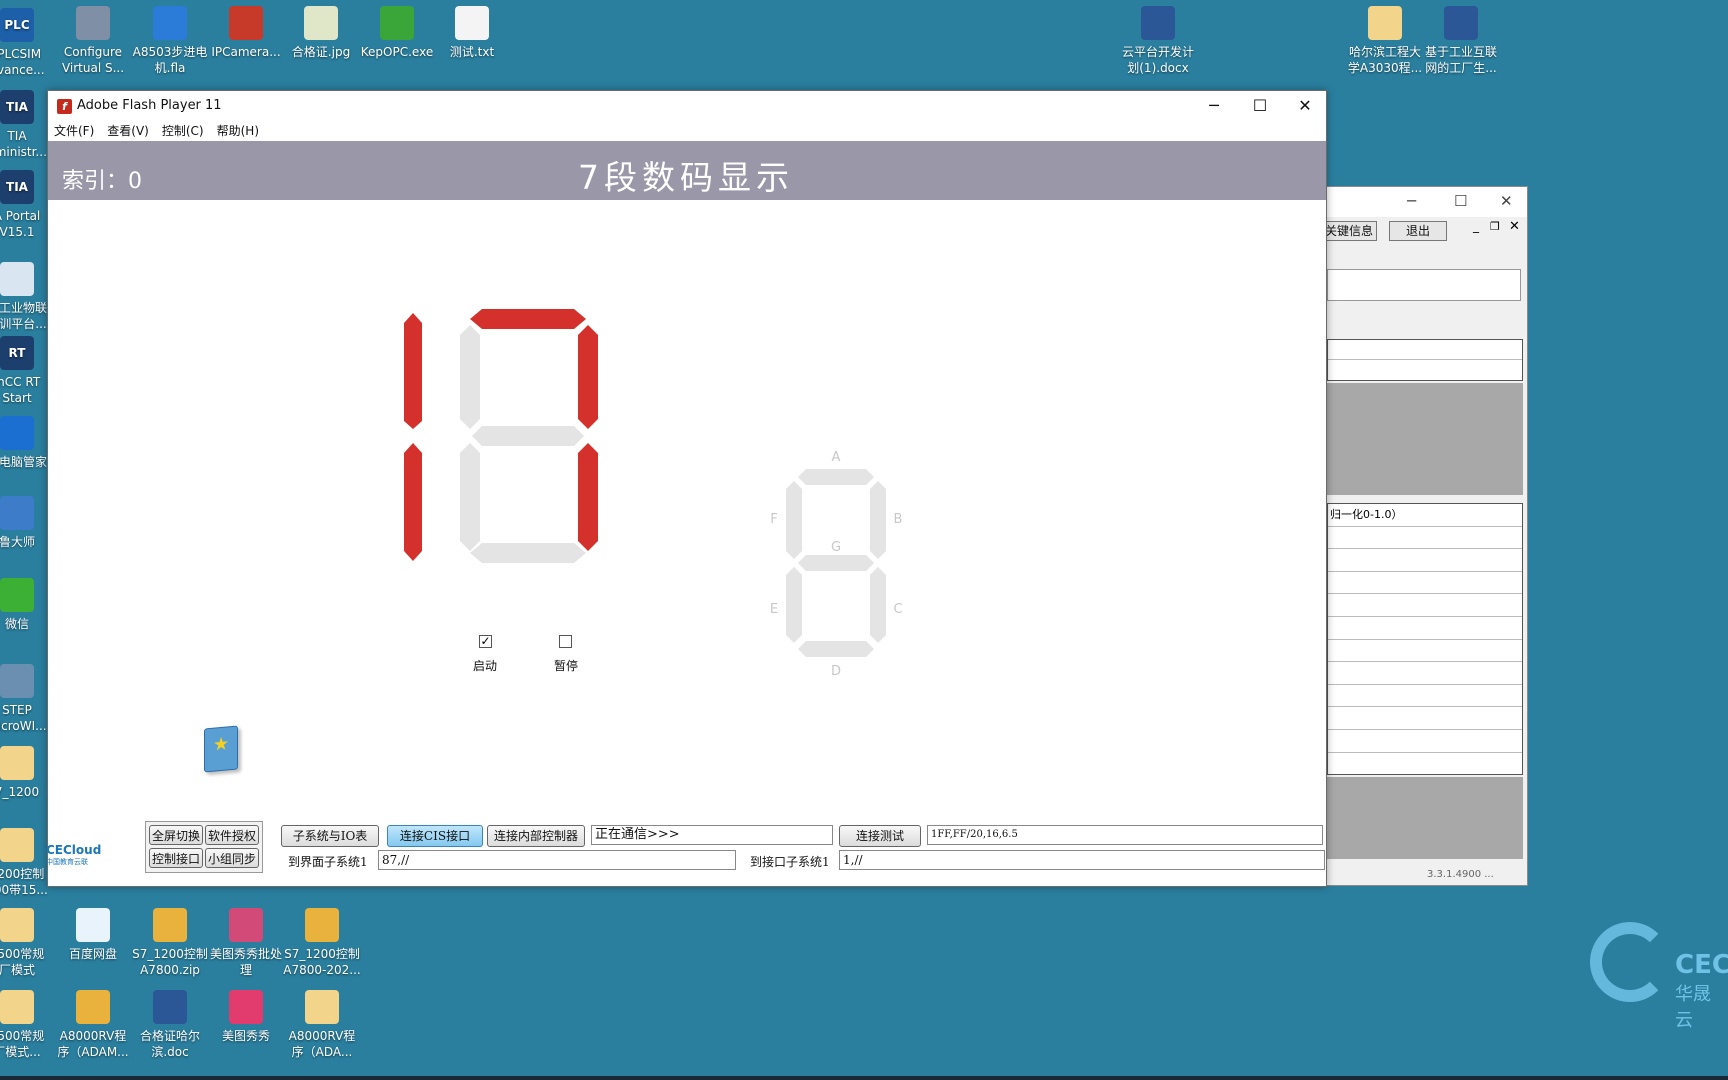 The height and width of the screenshot is (1080, 1728). Describe the element at coordinates (246, 1017) in the screenshot. I see `desktop-shortcut: 美图秀秀` at that location.